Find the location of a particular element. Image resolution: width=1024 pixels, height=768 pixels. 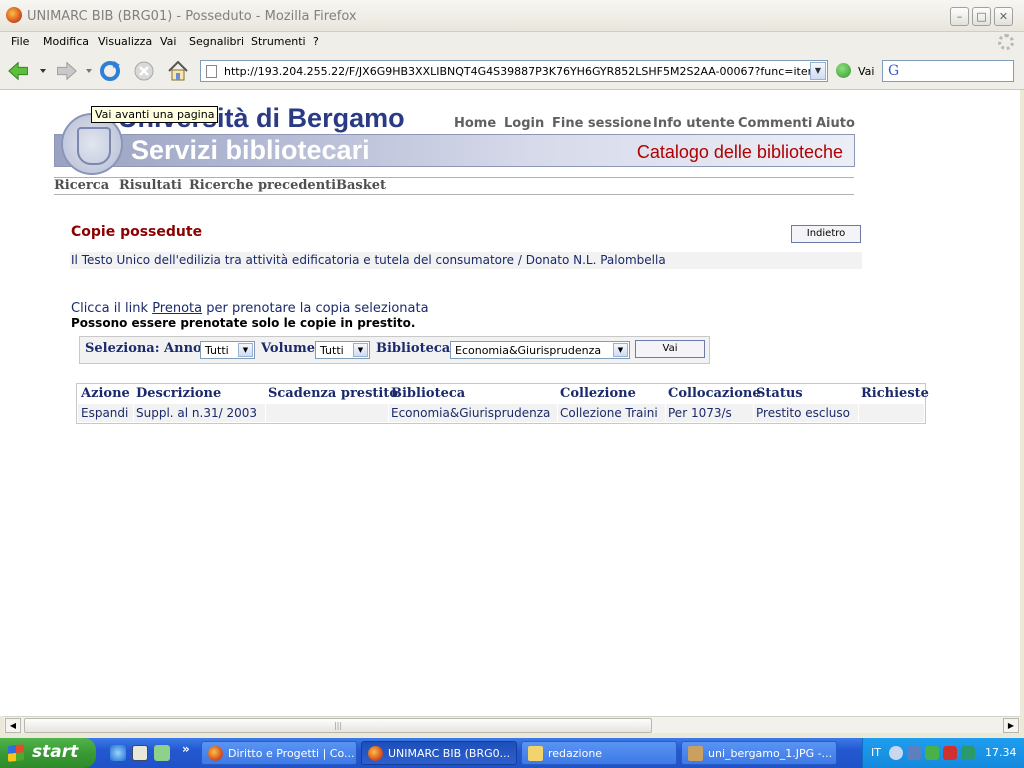

close-button: ✕ is located at coordinates (1003, 16).